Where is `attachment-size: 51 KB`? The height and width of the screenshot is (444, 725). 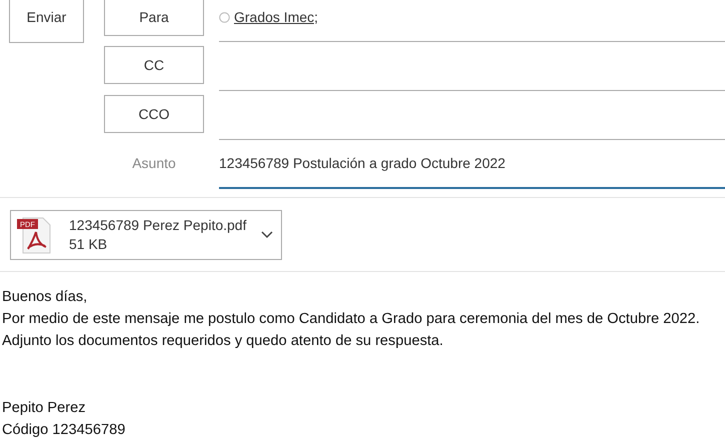 attachment-size: 51 KB is located at coordinates (88, 244).